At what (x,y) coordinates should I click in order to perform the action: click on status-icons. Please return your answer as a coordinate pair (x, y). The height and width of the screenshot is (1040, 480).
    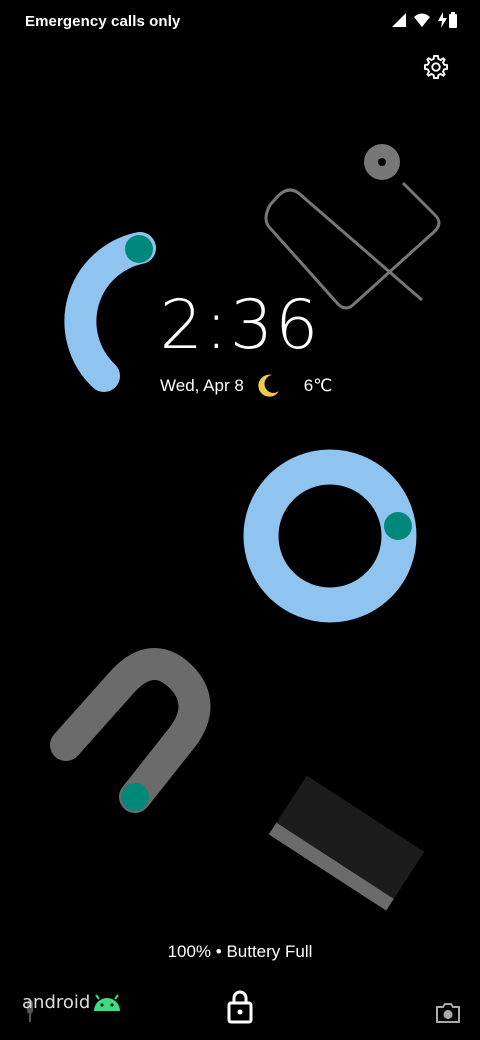
    Looking at the image, I should click on (425, 20).